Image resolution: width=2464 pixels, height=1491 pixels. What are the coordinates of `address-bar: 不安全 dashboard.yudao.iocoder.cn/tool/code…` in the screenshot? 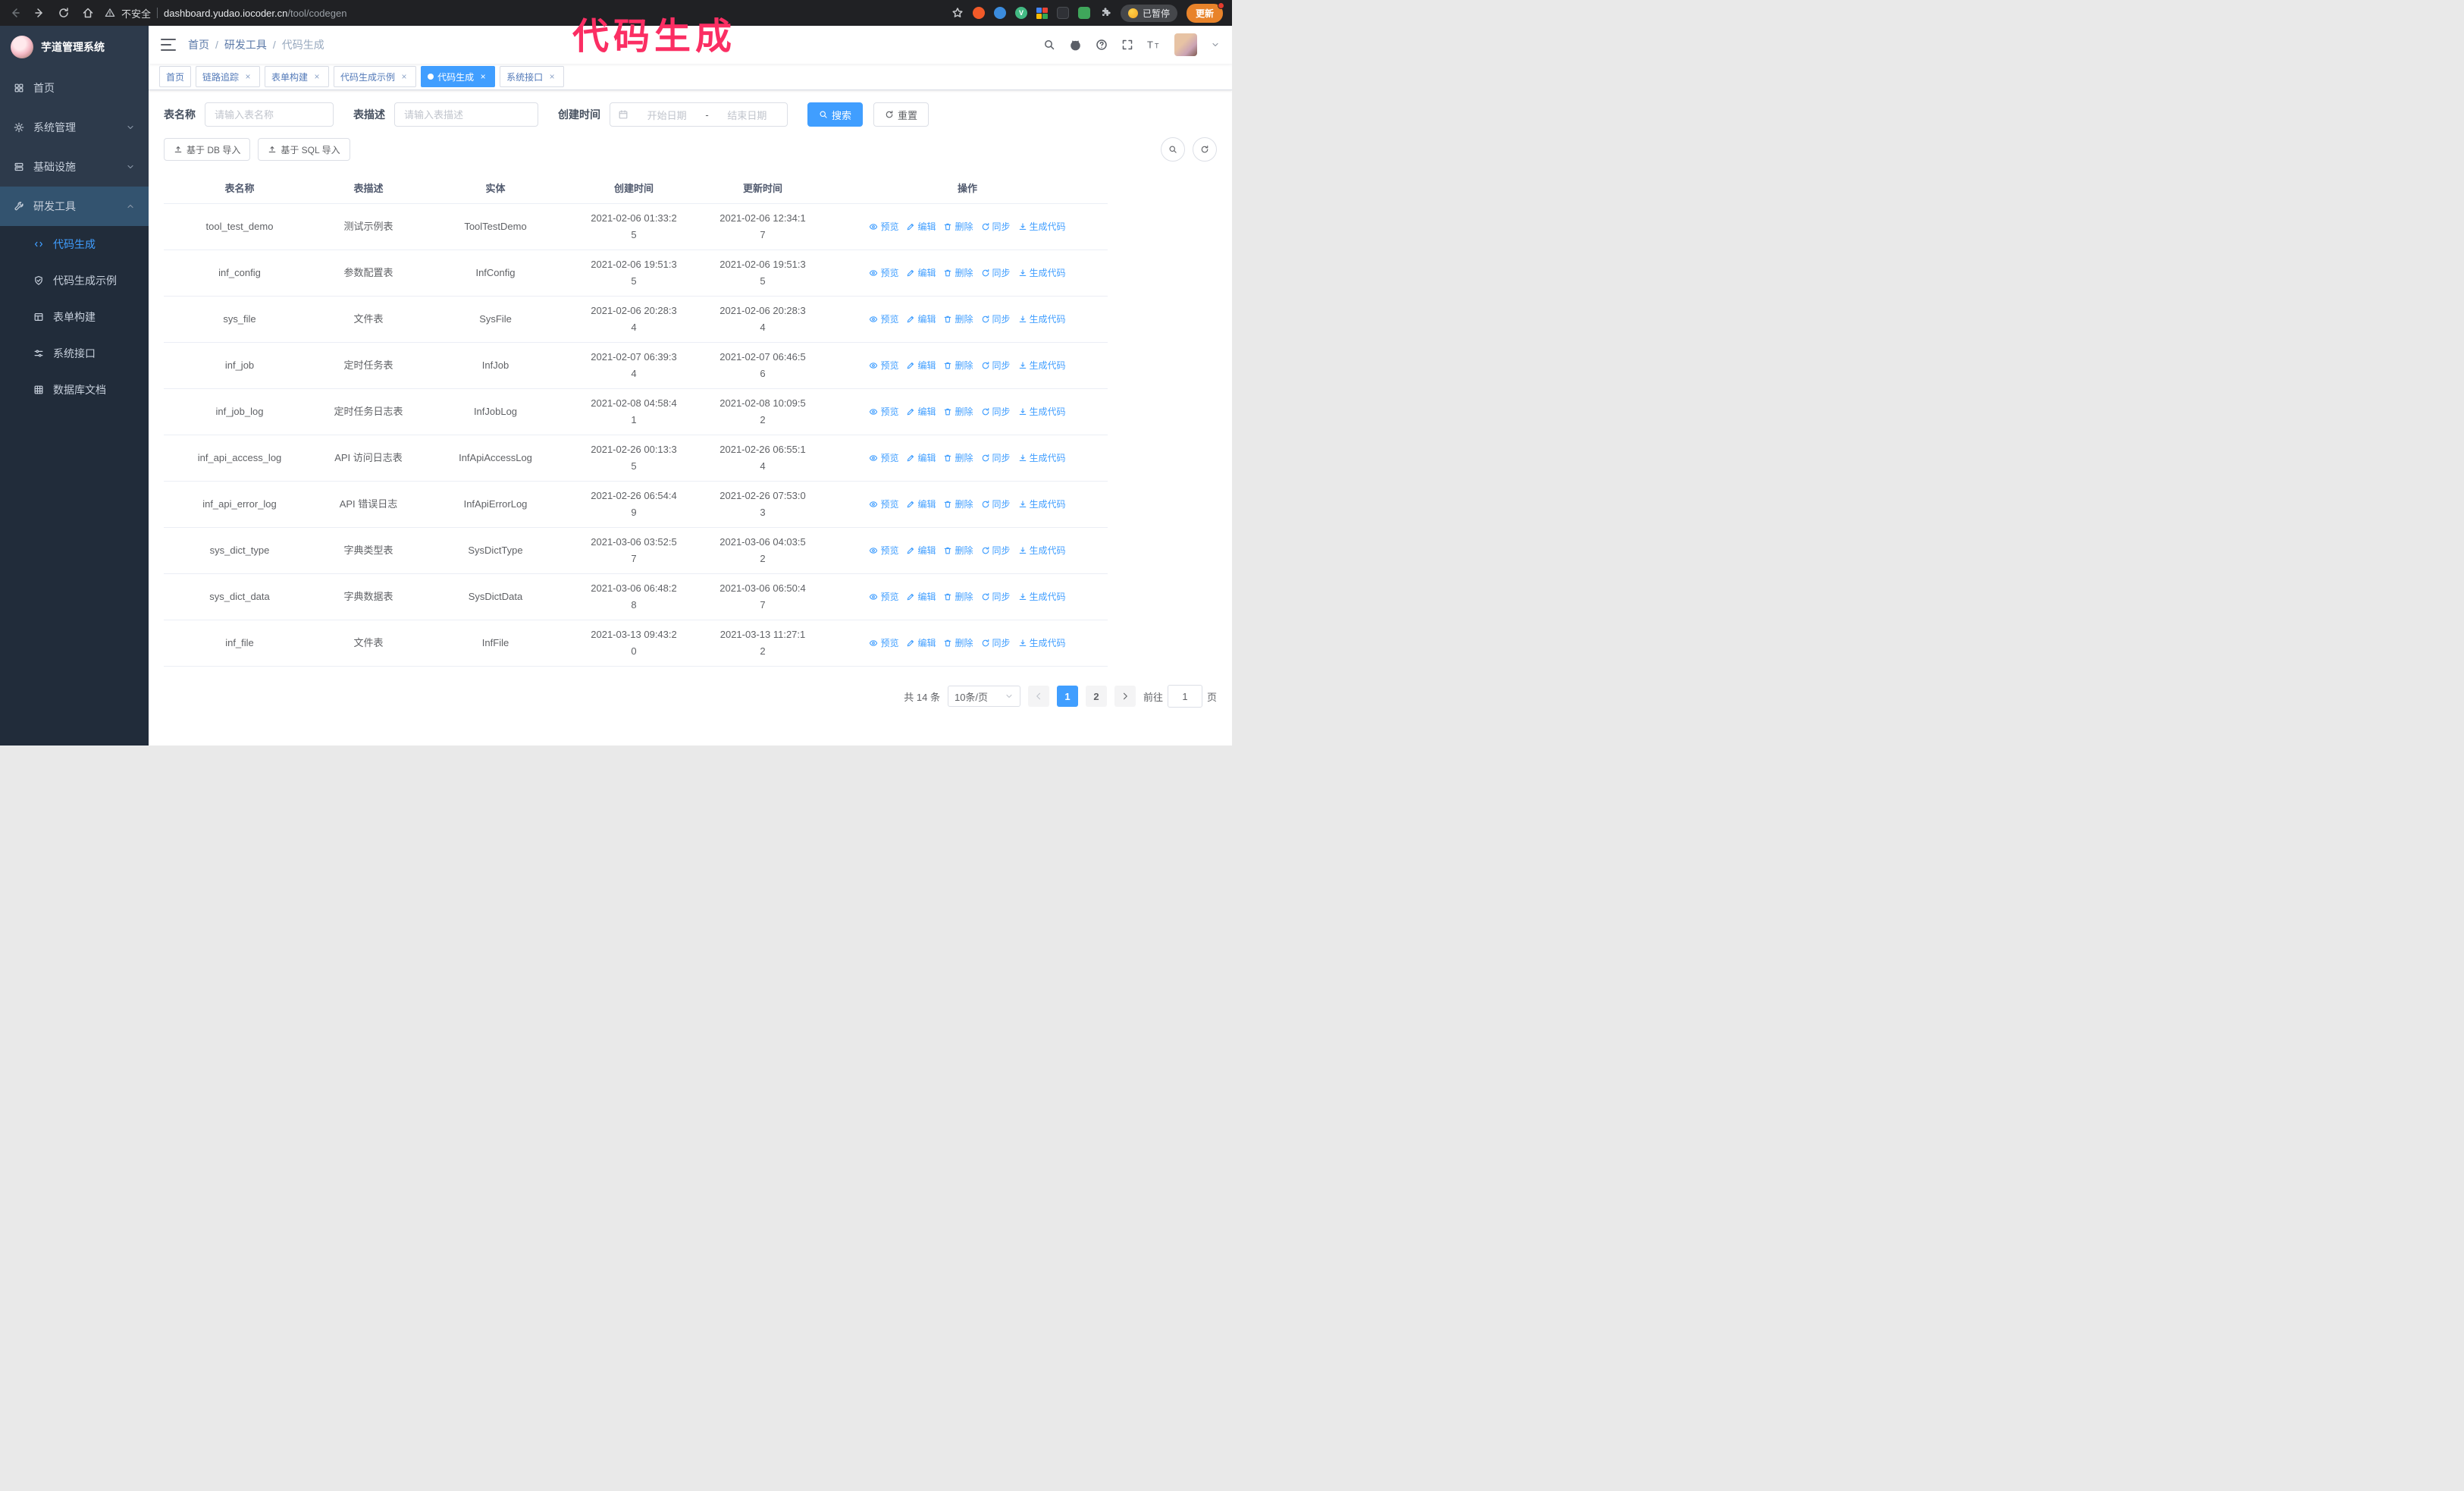 It's located at (523, 13).